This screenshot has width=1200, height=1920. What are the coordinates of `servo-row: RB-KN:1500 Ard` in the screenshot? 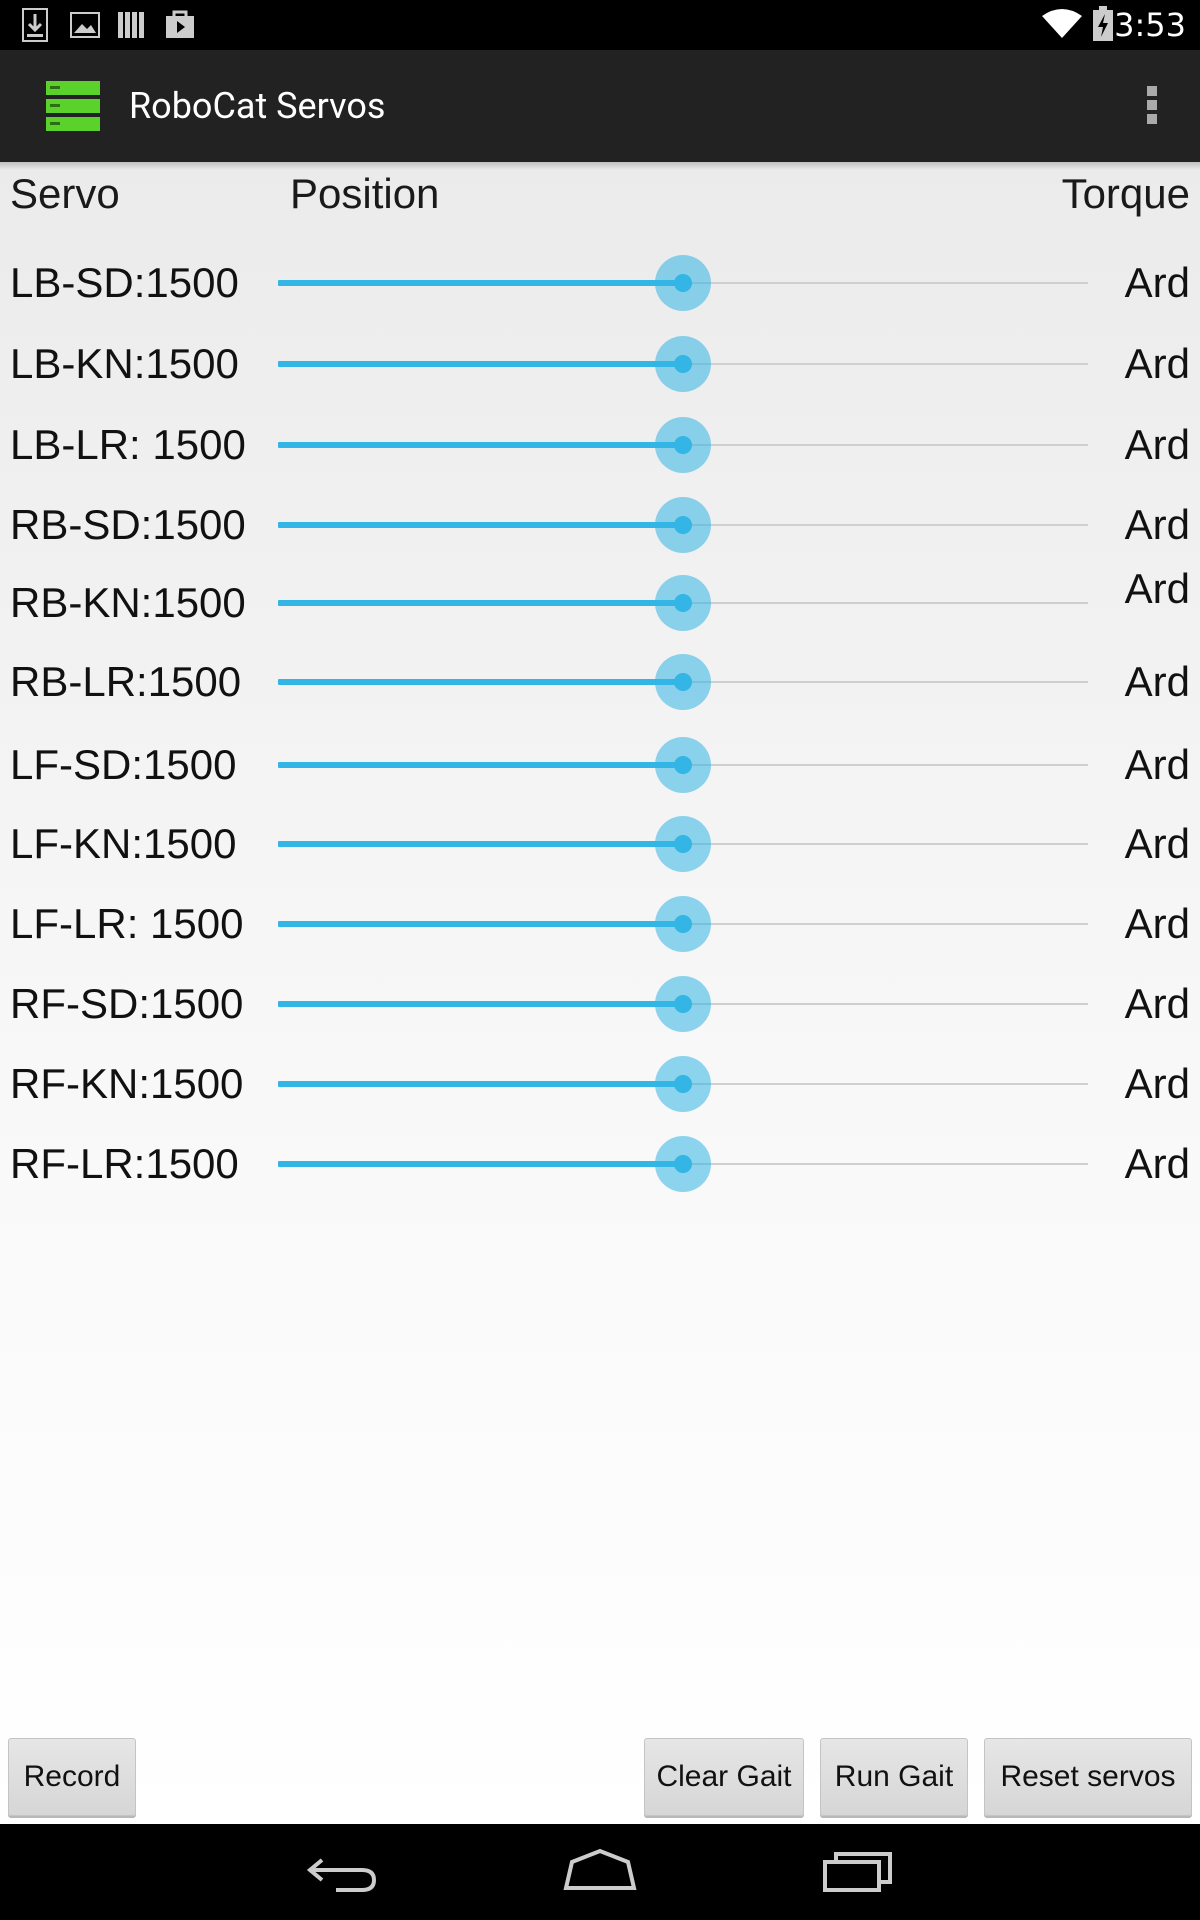 It's located at (600, 599).